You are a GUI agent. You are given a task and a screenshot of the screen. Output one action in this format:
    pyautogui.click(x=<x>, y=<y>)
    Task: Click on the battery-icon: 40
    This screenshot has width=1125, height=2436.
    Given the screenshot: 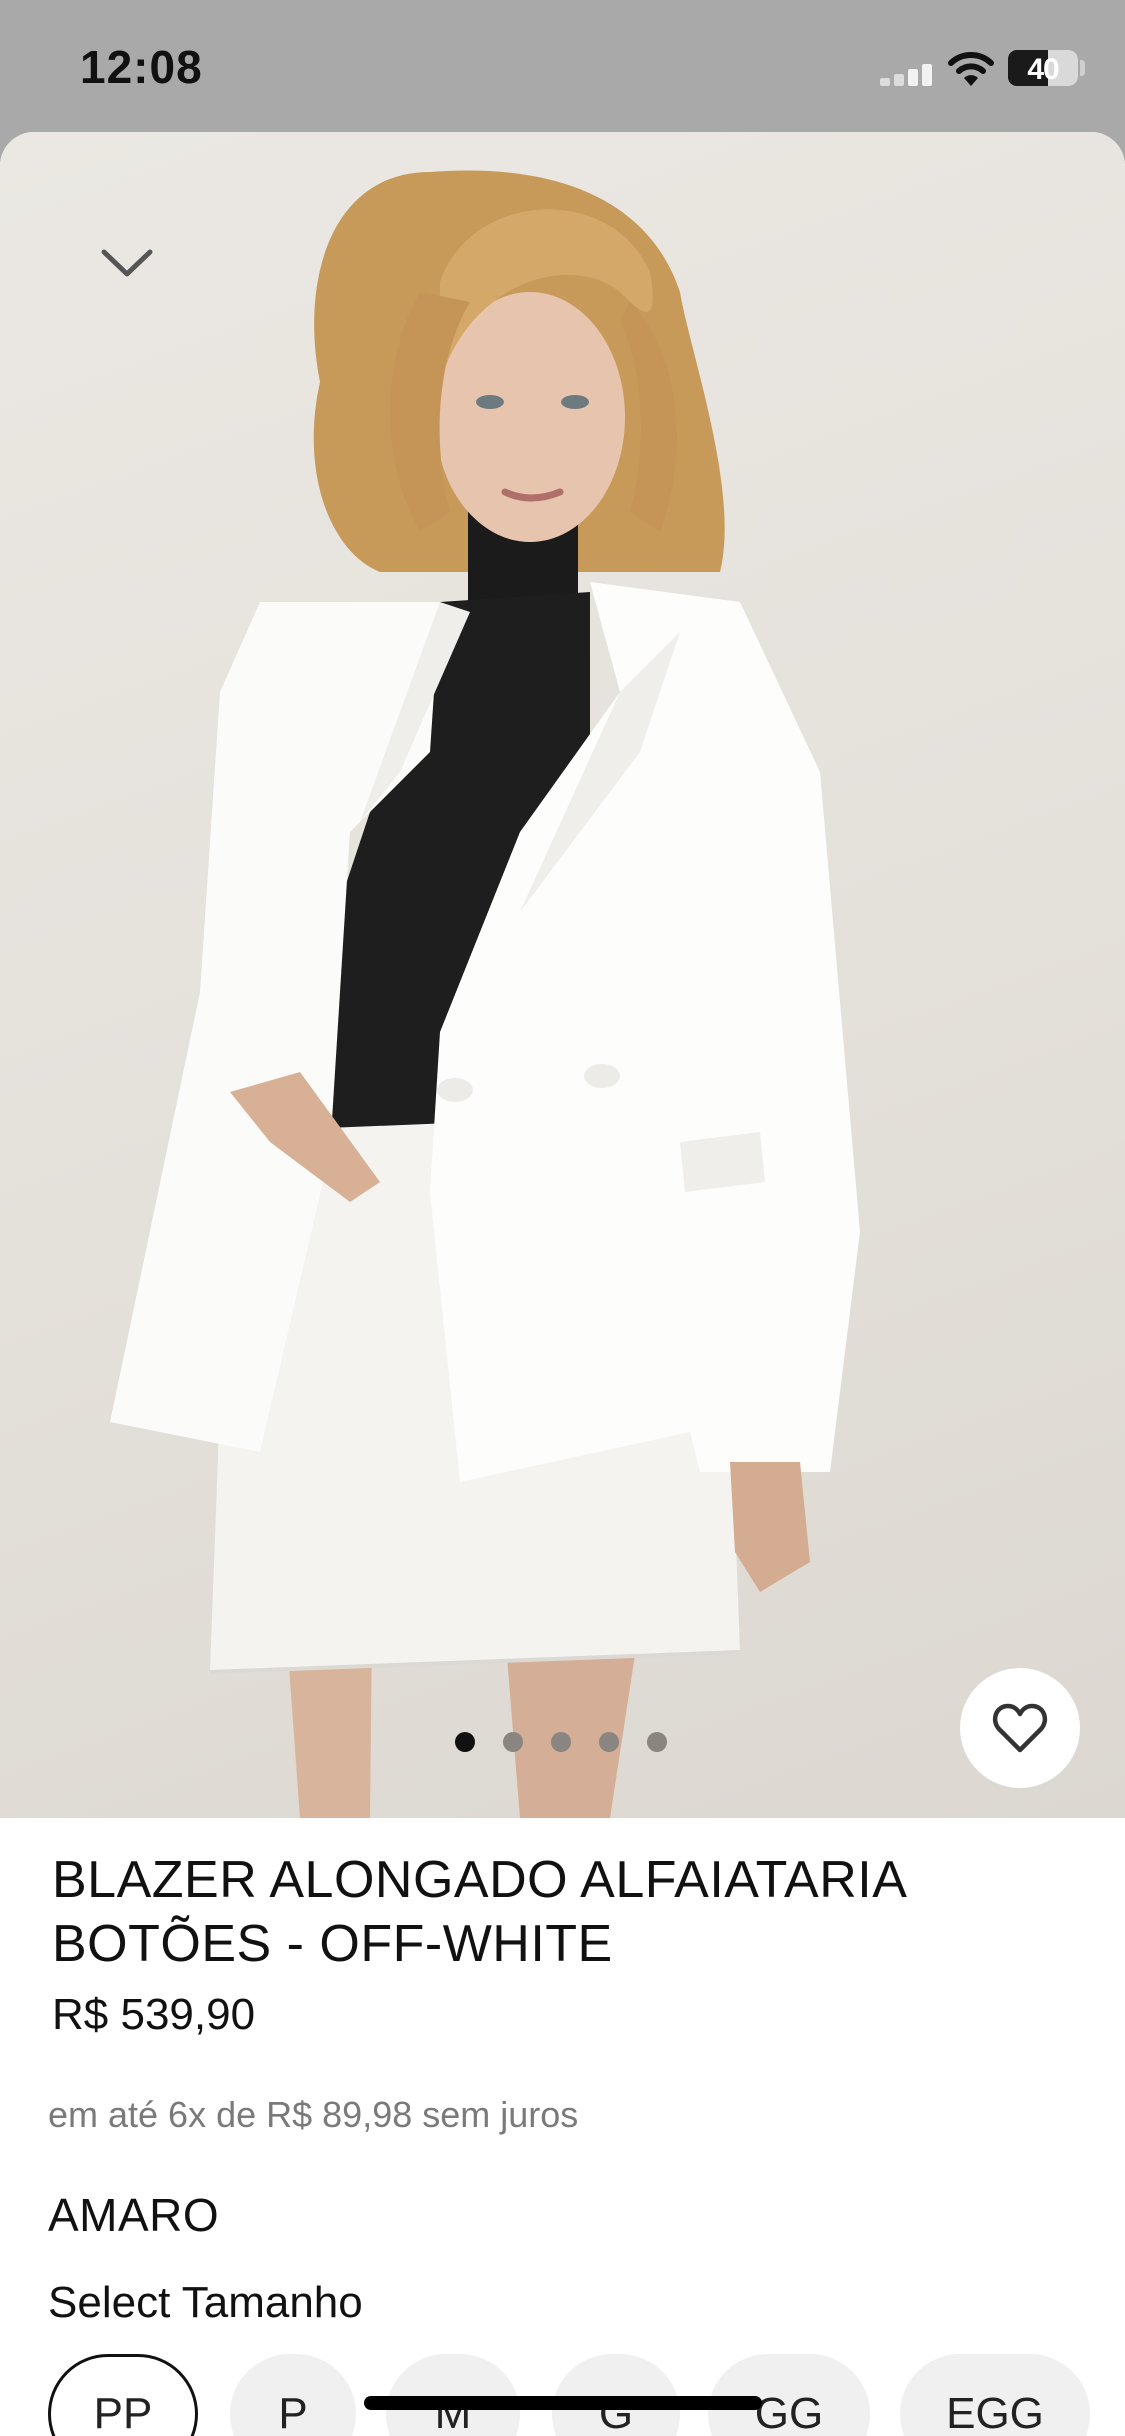 What is the action you would take?
    pyautogui.click(x=1043, y=68)
    